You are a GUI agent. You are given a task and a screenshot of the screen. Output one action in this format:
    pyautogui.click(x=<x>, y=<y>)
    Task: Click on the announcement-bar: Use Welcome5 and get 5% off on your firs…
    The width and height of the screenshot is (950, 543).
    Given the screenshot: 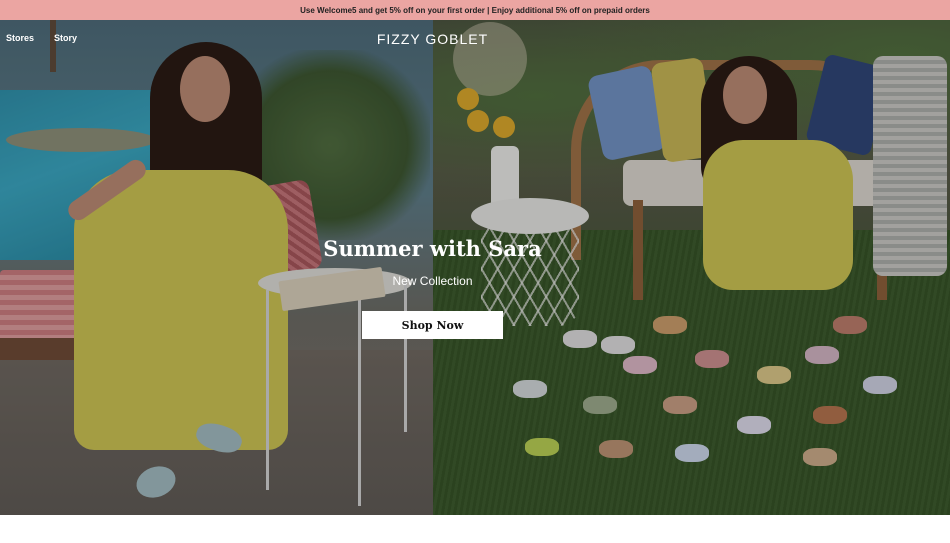 What is the action you would take?
    pyautogui.click(x=475, y=10)
    